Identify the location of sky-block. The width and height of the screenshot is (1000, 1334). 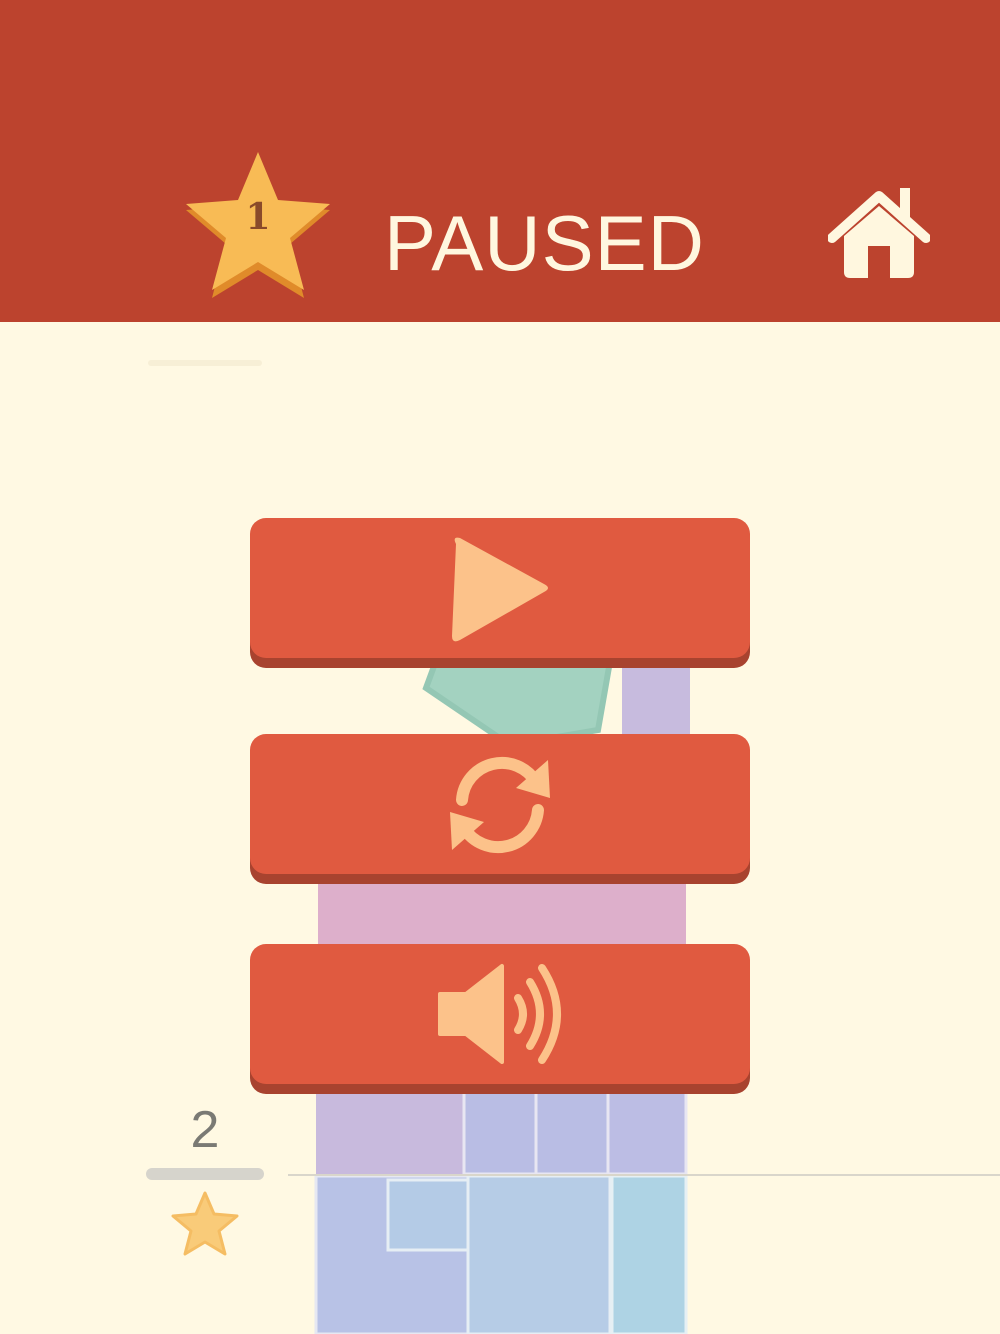
(649, 1254).